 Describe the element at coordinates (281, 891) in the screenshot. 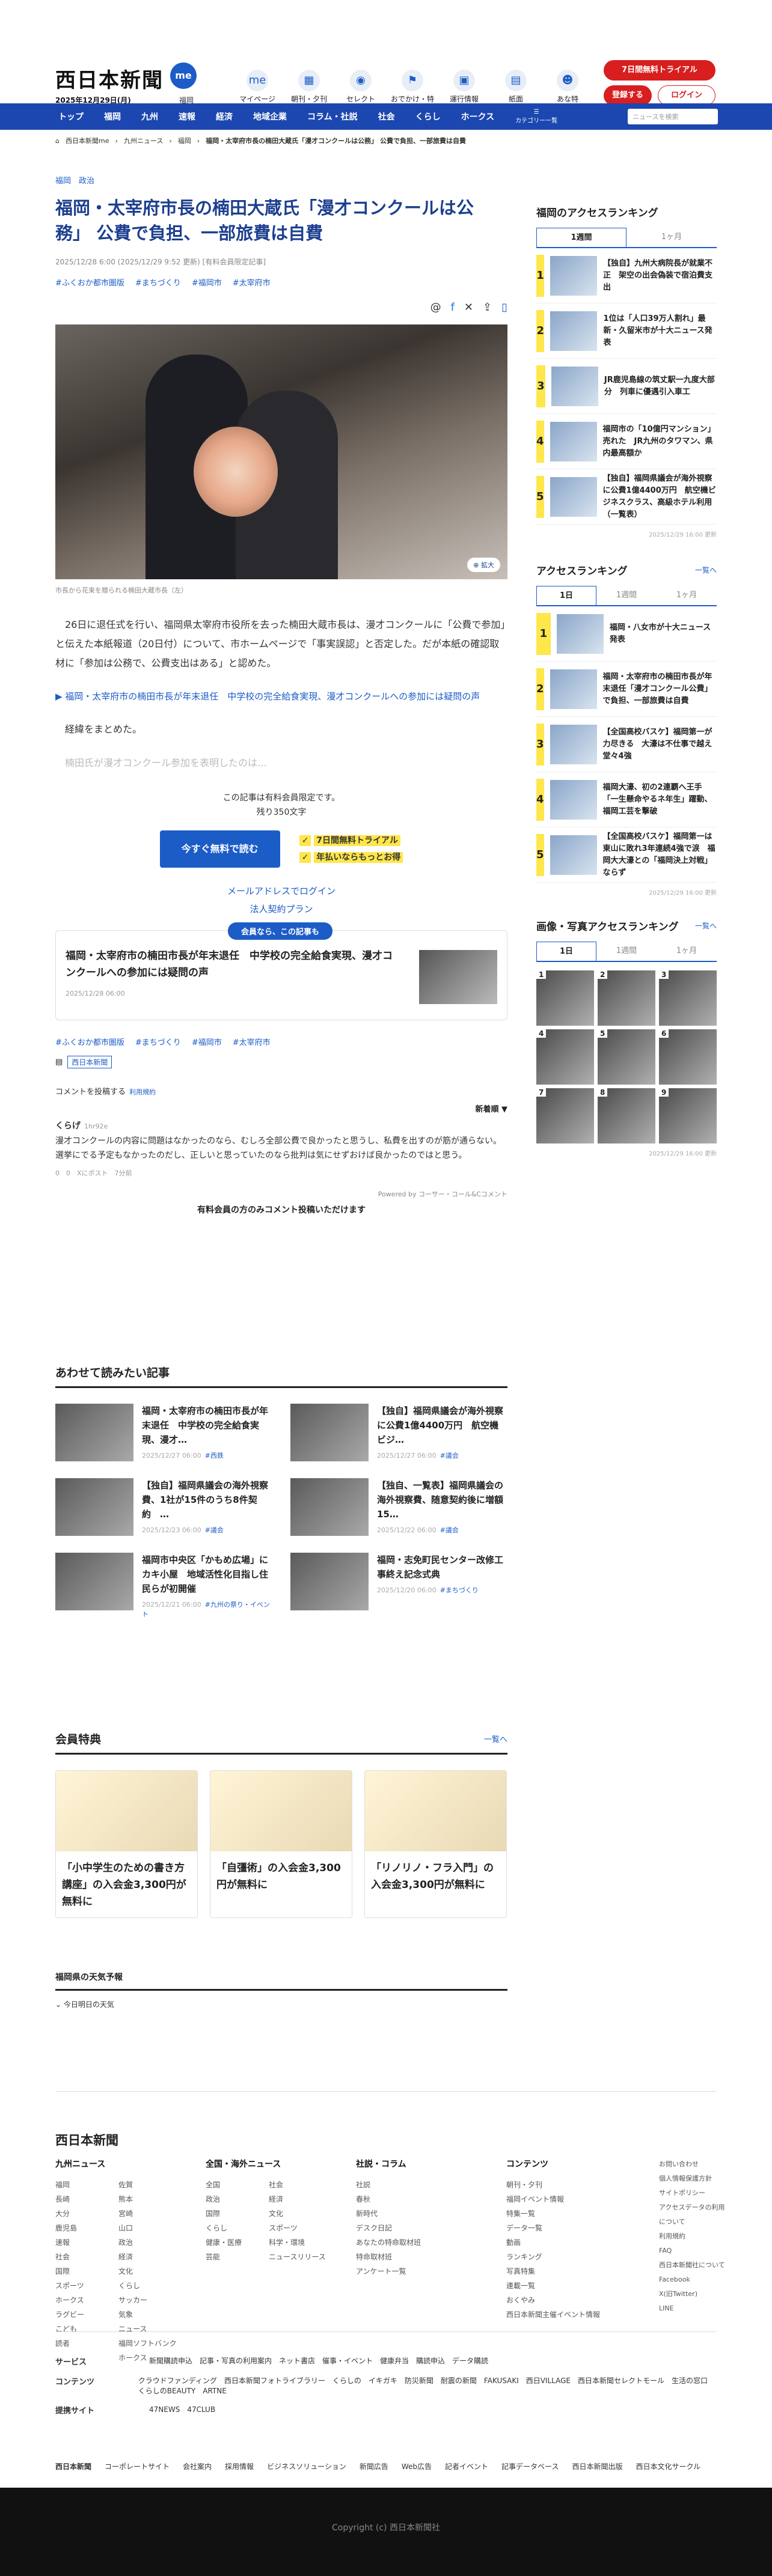

I see `mail-login-link: メールアドレスでログイン` at that location.